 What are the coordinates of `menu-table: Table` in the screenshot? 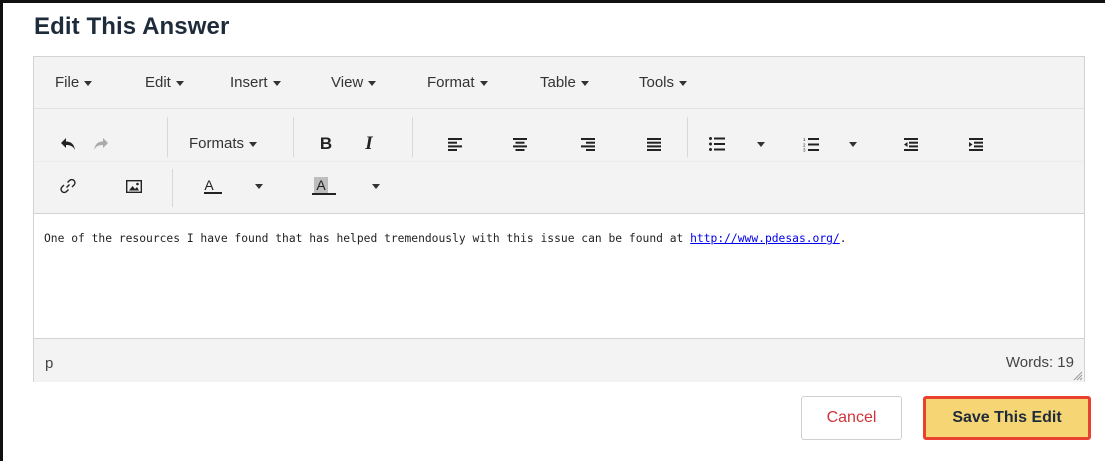 It's located at (564, 82).